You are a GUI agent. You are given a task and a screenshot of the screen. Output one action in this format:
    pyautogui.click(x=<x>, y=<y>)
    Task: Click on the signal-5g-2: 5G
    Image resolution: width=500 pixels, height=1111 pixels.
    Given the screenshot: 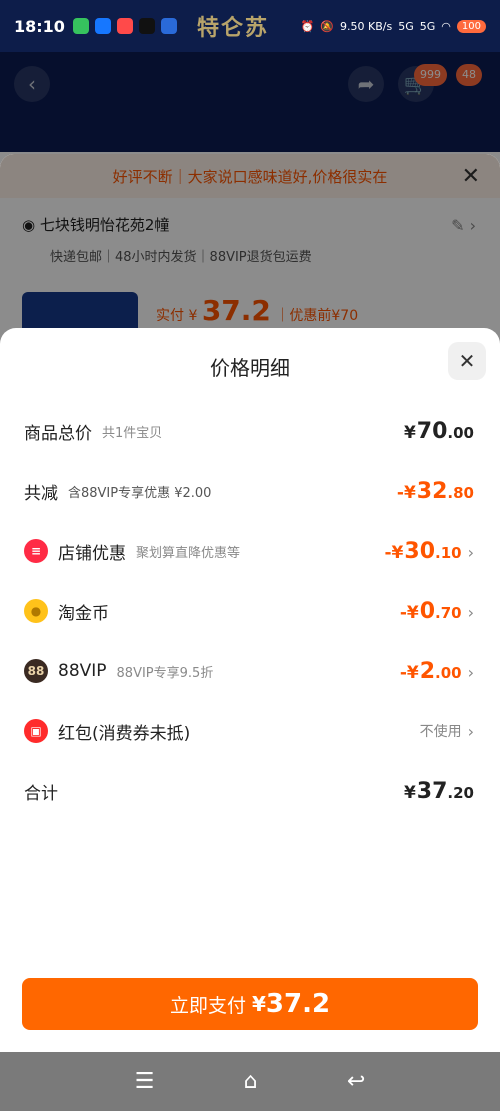 What is the action you would take?
    pyautogui.click(x=427, y=26)
    